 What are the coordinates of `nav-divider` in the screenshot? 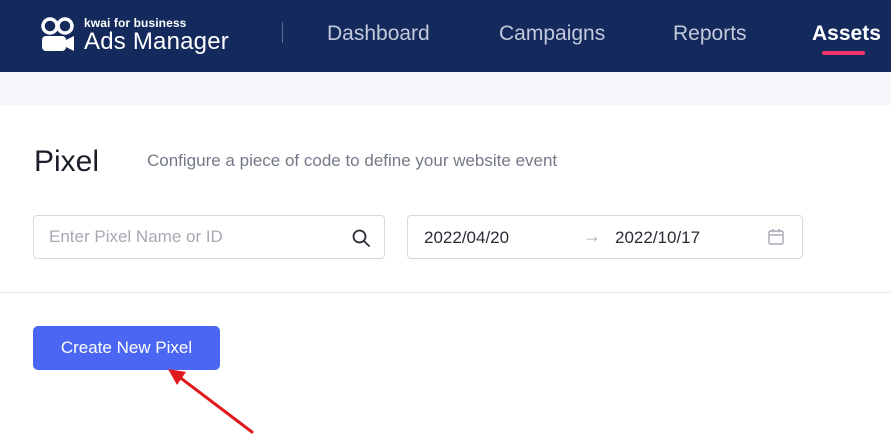 It's located at (282, 32).